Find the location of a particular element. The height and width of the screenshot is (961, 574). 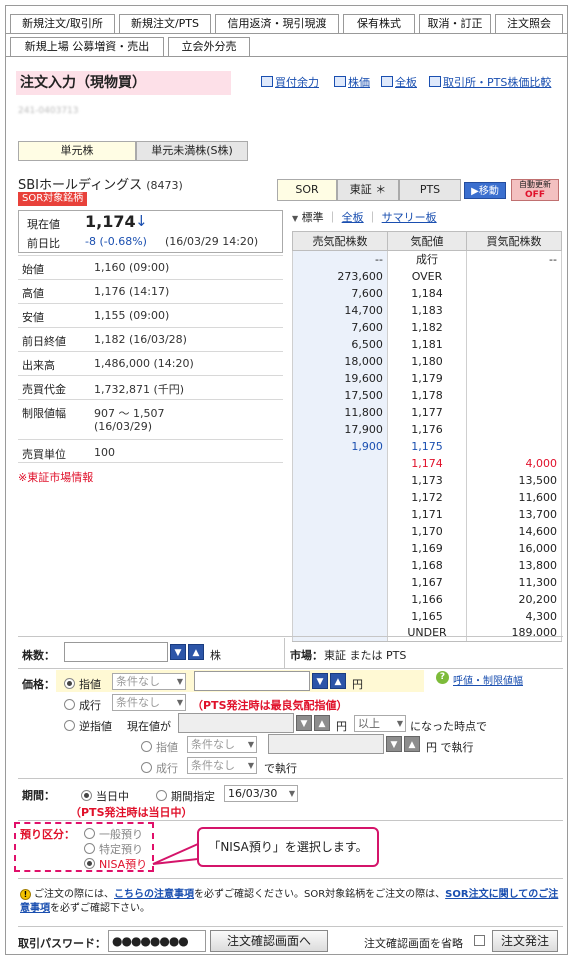

sub-limit-condition-select: 条件なし is located at coordinates (222, 744).